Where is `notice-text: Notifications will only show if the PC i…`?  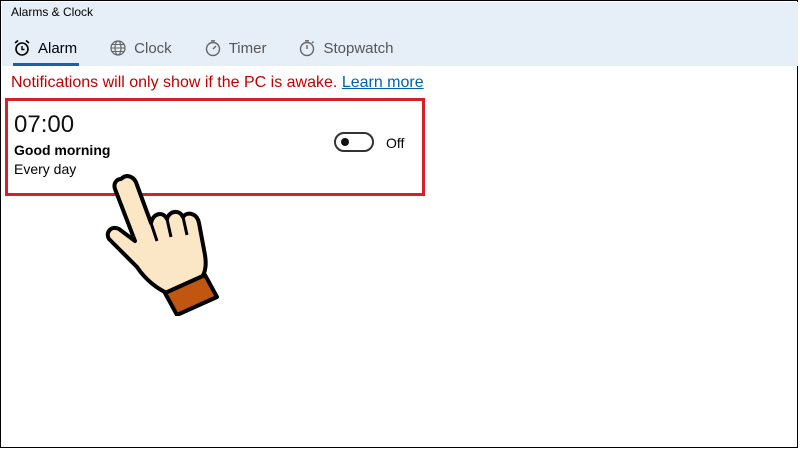 notice-text: Notifications will only show if the PC i… is located at coordinates (174, 82).